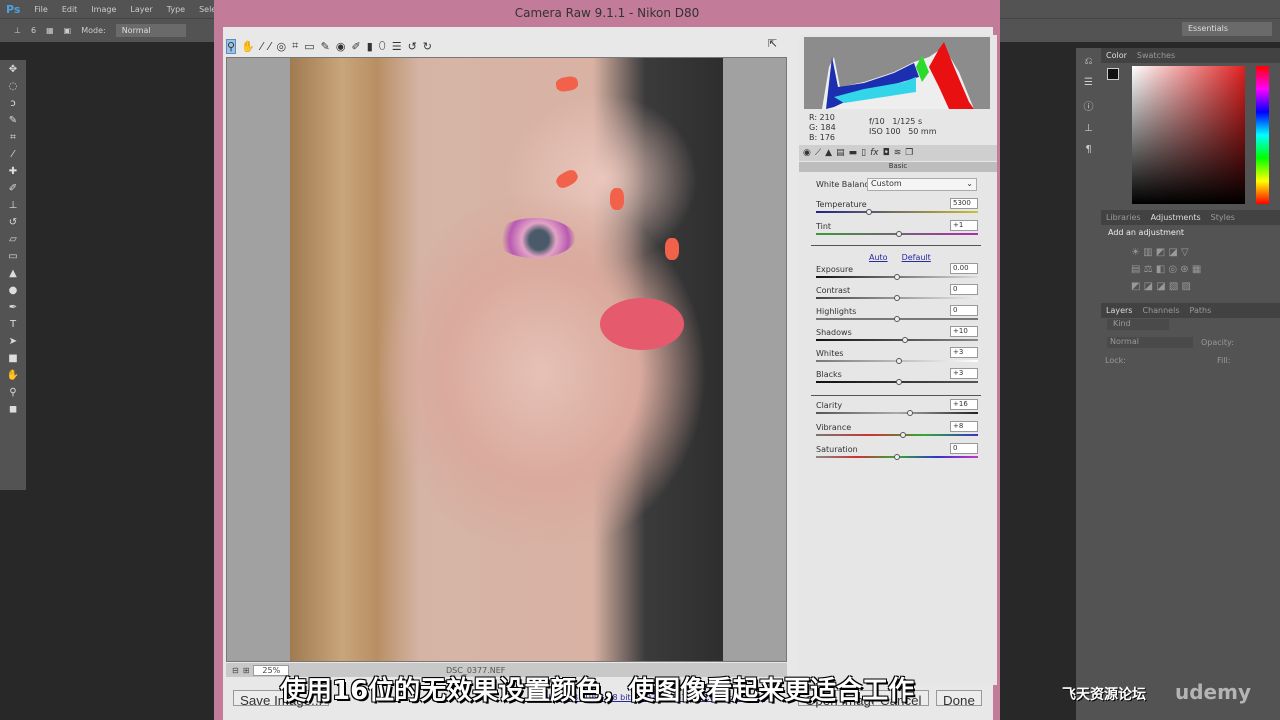  I want to click on tab-paths: Paths, so click(1201, 310).